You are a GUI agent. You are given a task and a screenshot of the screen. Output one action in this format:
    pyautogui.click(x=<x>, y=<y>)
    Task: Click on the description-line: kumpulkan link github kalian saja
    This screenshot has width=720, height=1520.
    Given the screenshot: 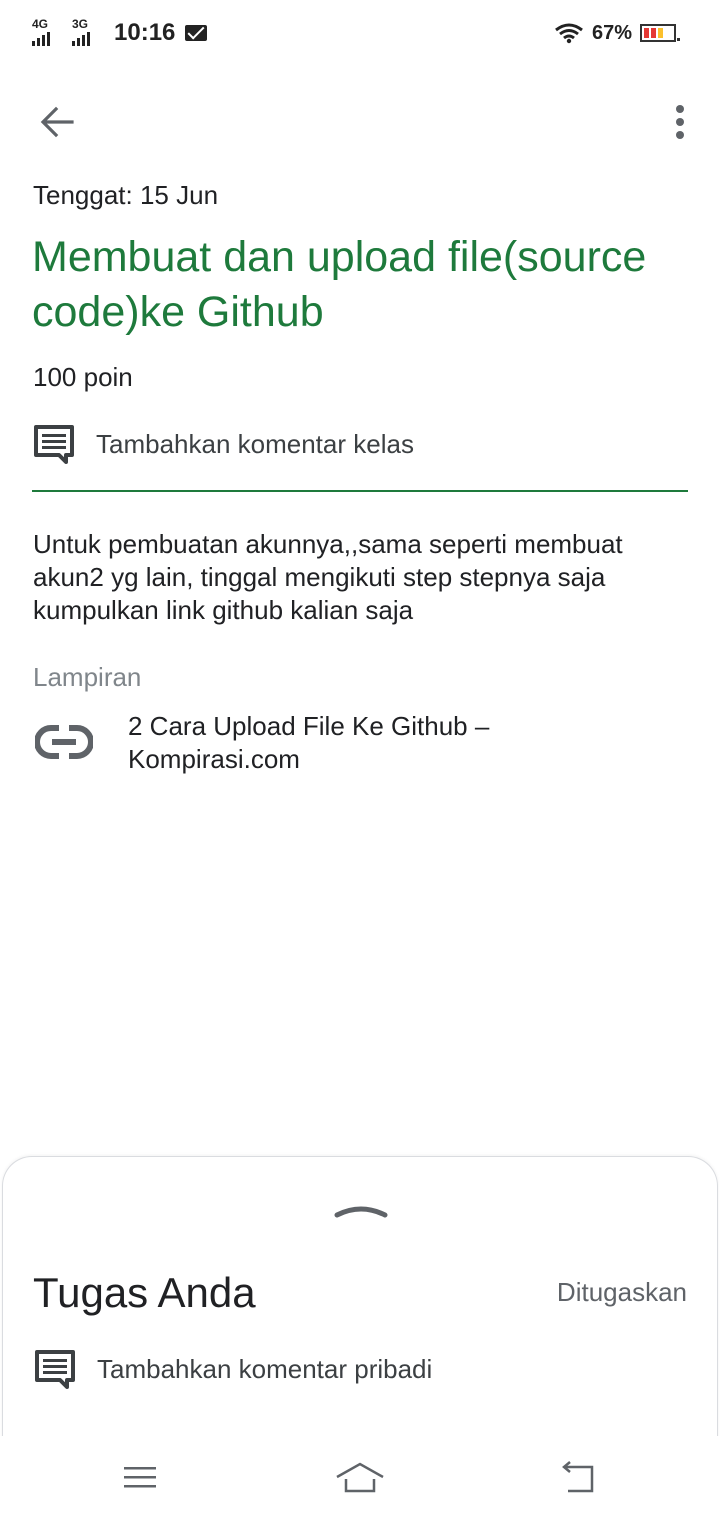 What is the action you would take?
    pyautogui.click(x=223, y=610)
    